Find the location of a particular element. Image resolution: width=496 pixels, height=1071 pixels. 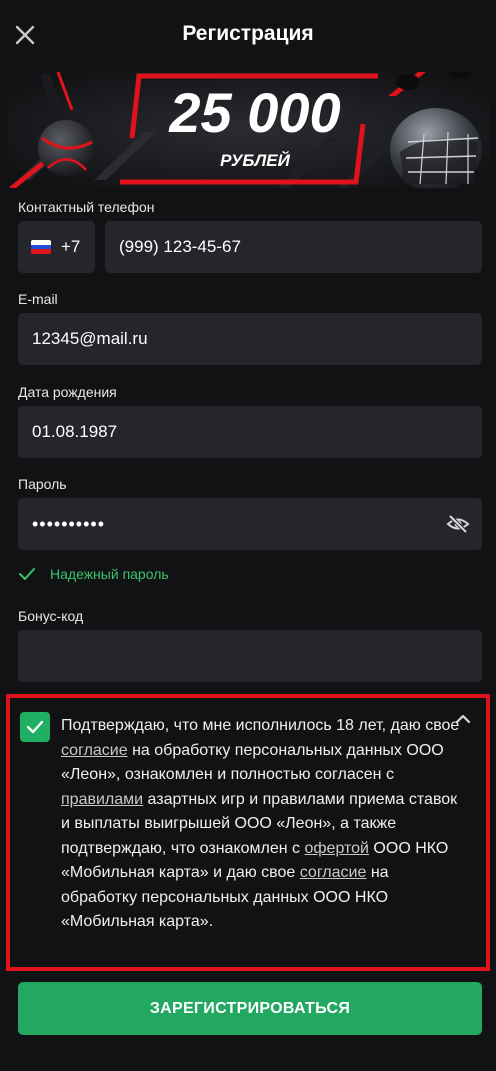

password-strength: Надежный пароль is located at coordinates (93, 574).